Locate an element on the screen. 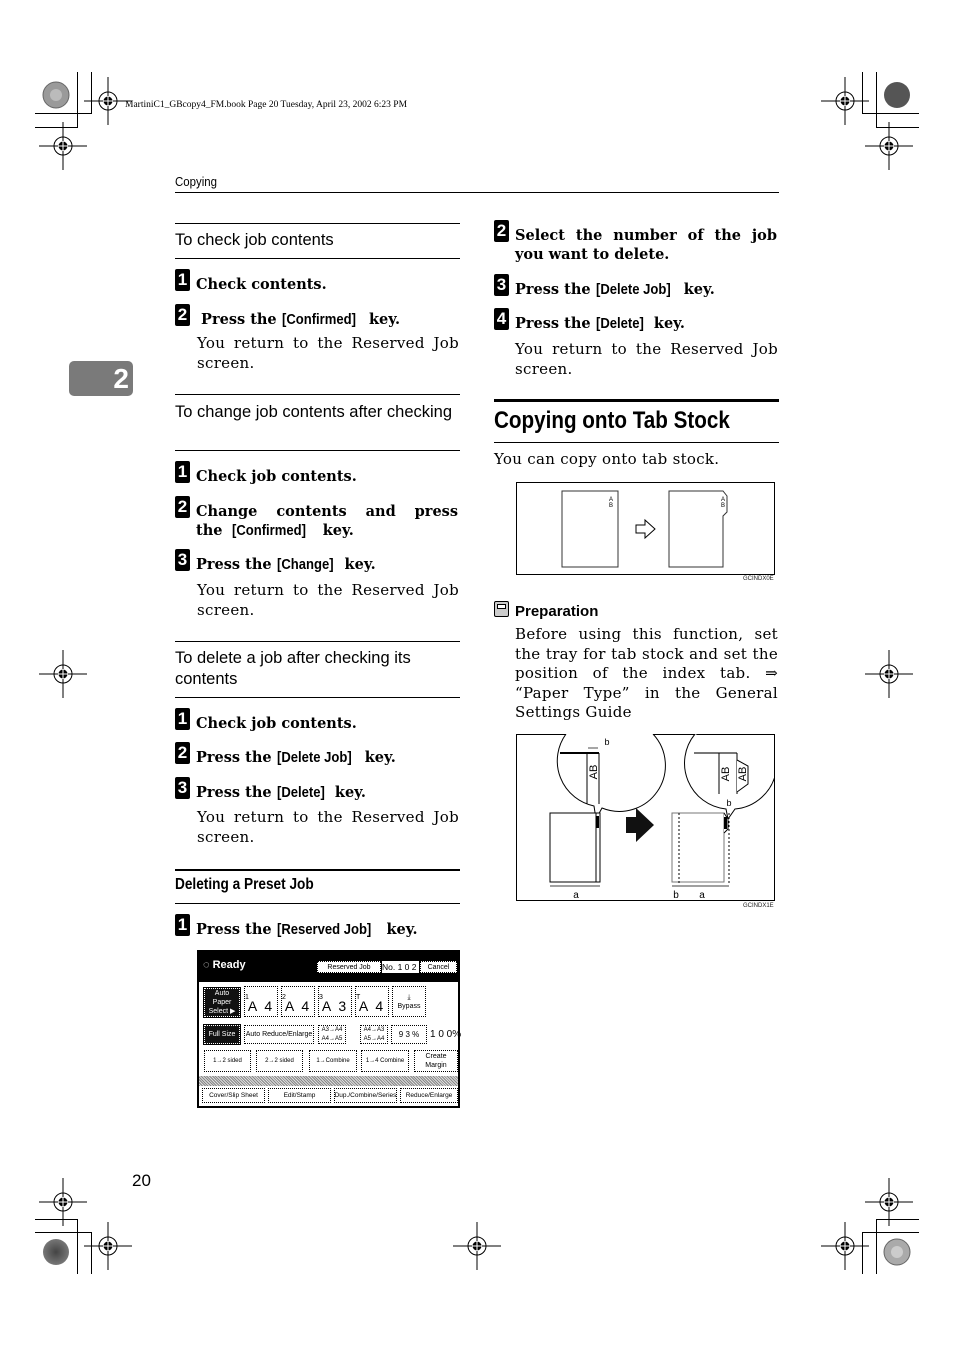 This screenshot has height=1348, width=954. step-number: 4 is located at coordinates (501, 319).